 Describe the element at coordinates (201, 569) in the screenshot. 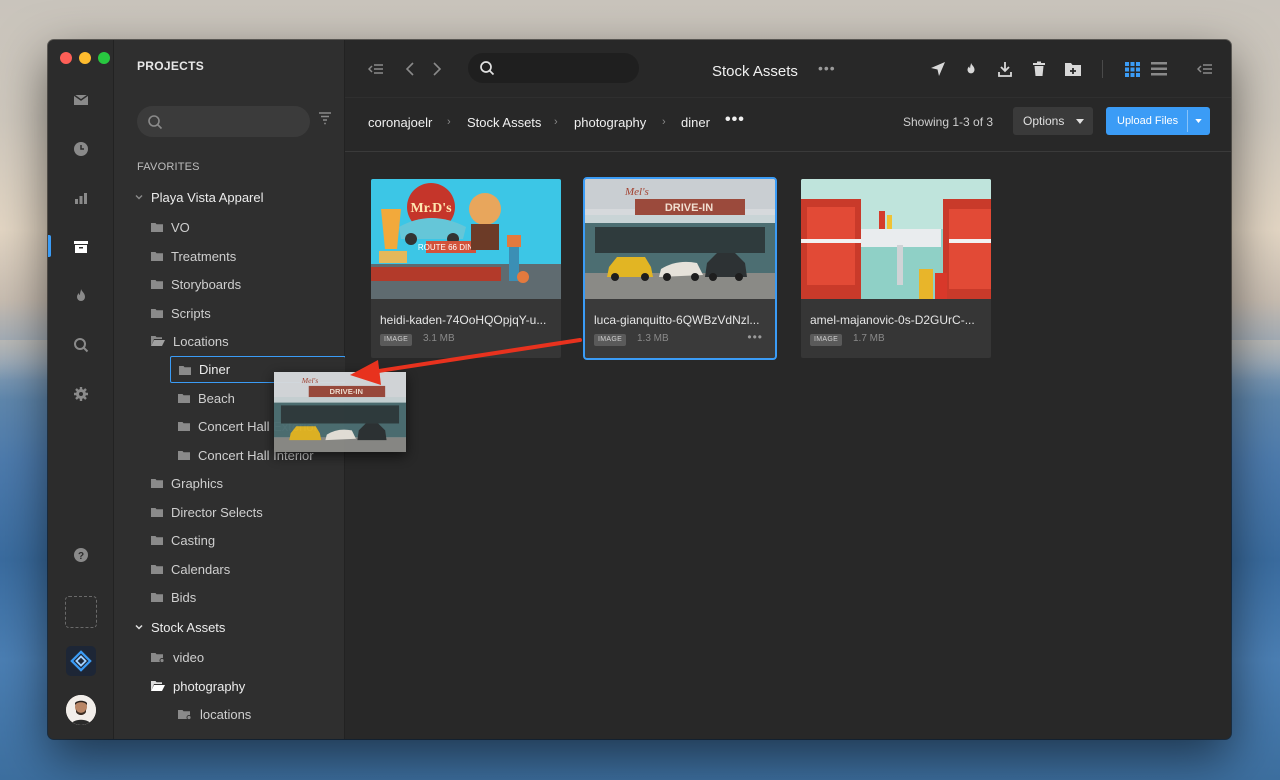

I see `tree-item-label: Calendars` at that location.